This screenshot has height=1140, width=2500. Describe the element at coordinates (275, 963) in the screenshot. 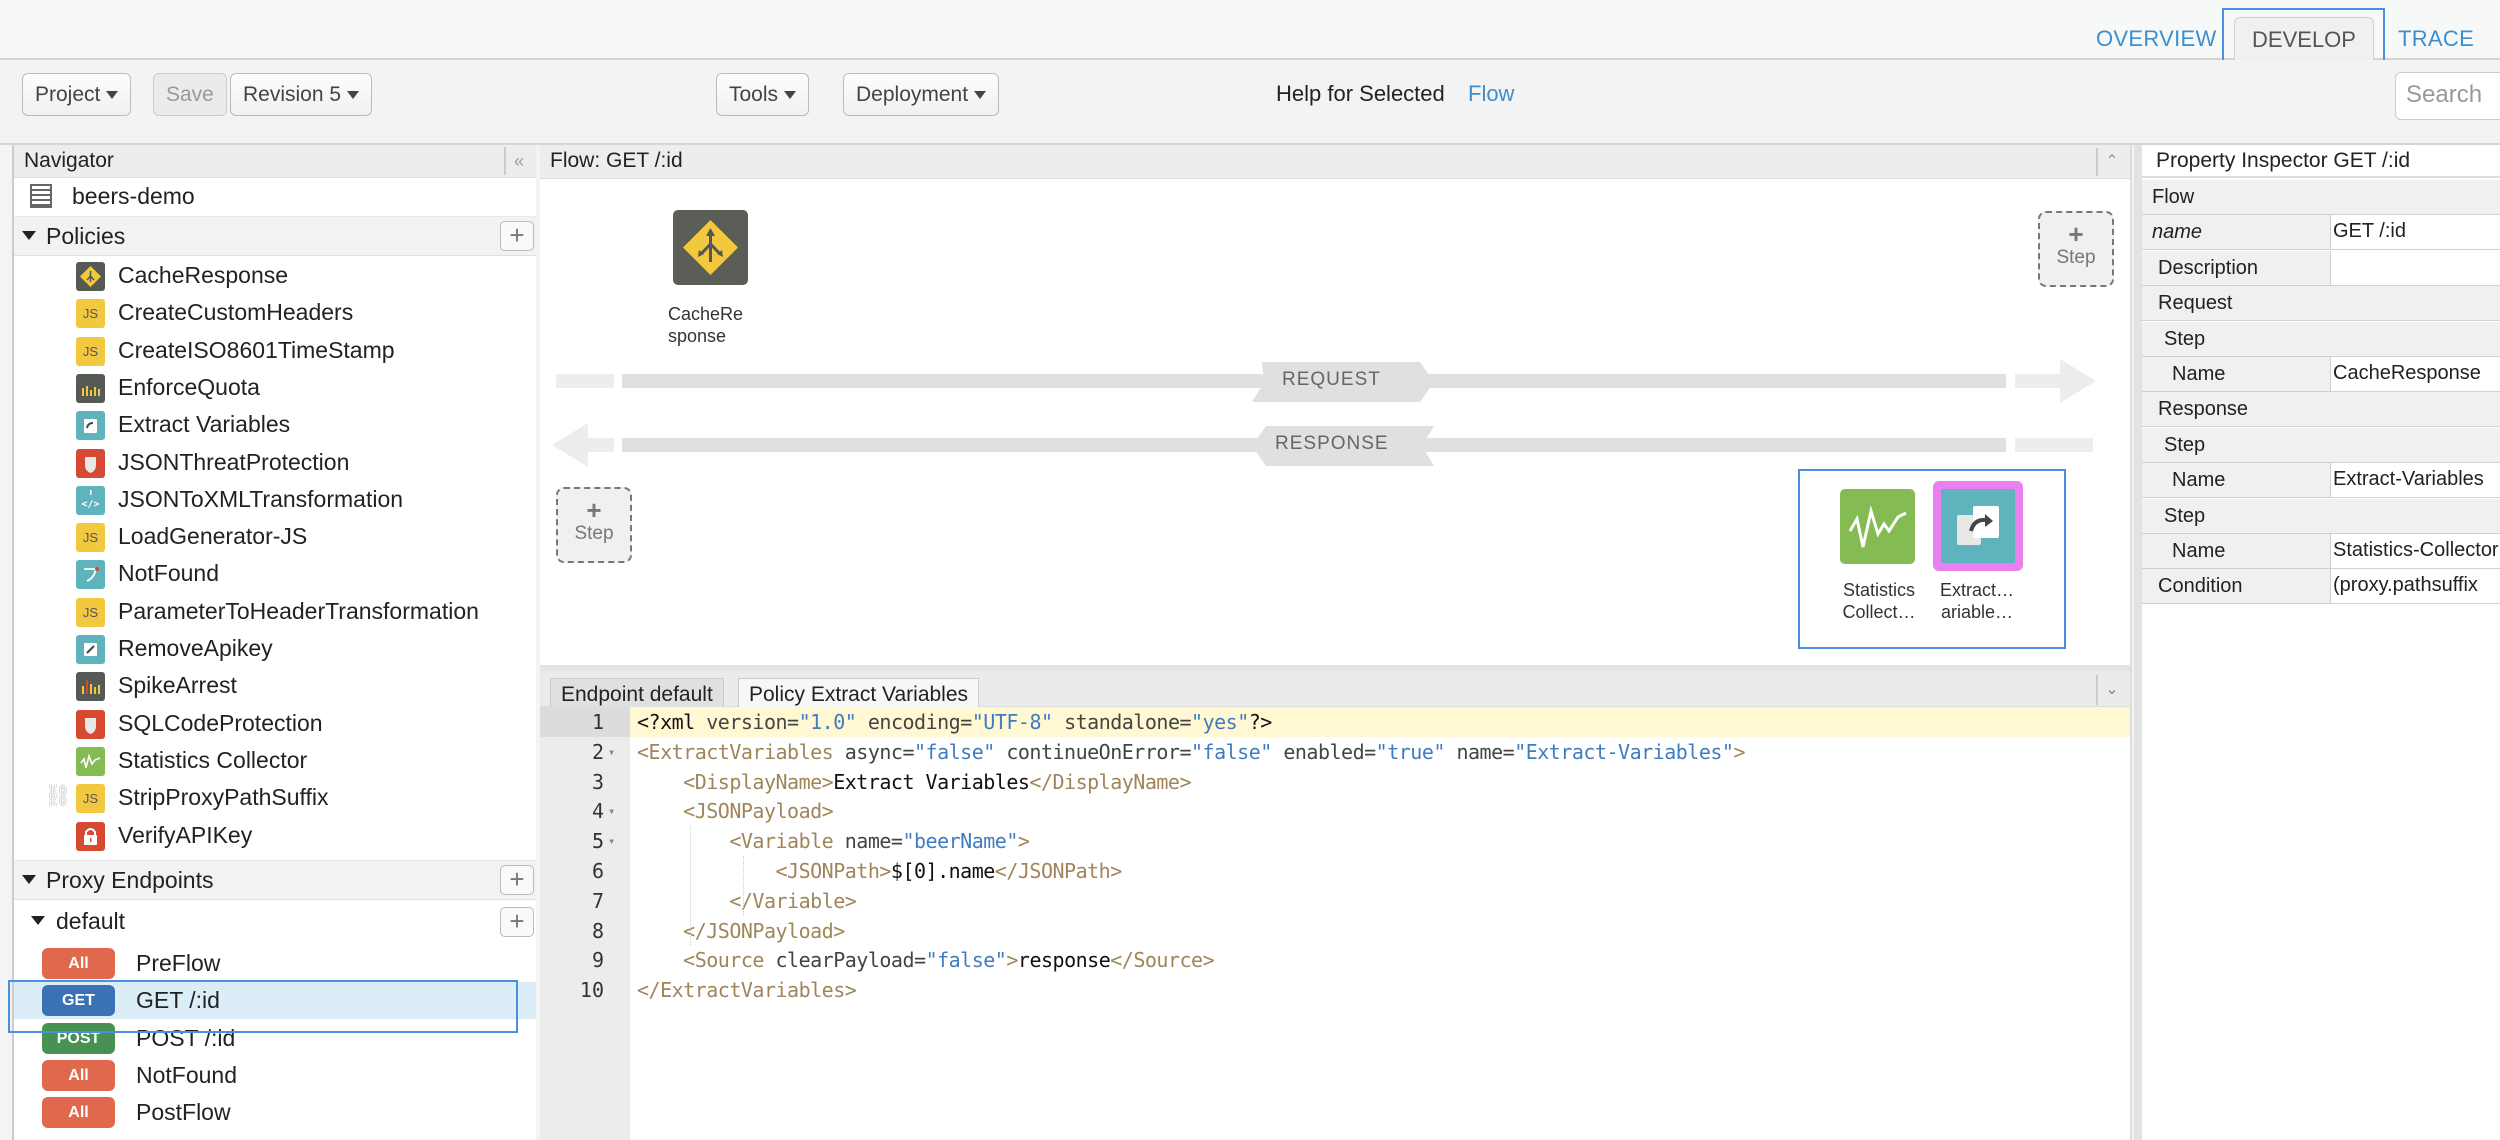

I see `flow-item: All PreFlow` at that location.